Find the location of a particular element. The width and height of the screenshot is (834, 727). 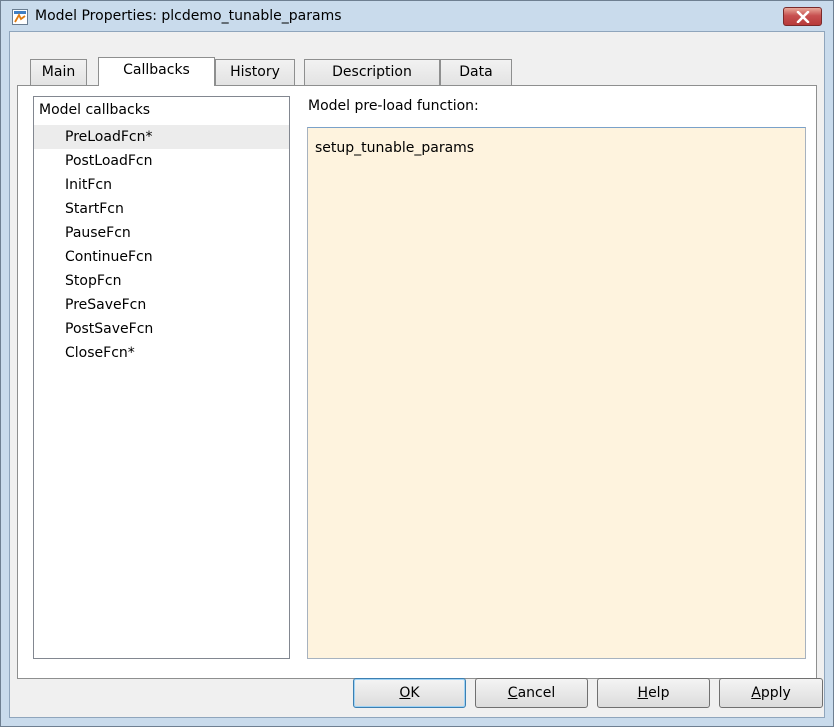

list-item-presavefcn: PreSaveFcn is located at coordinates (161, 305).